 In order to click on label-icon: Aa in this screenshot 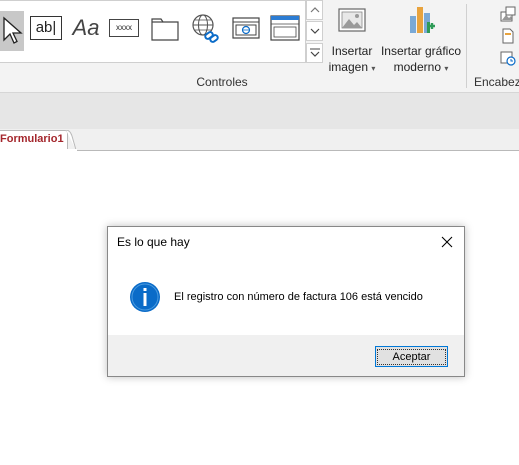, I will do `click(86, 27)`.